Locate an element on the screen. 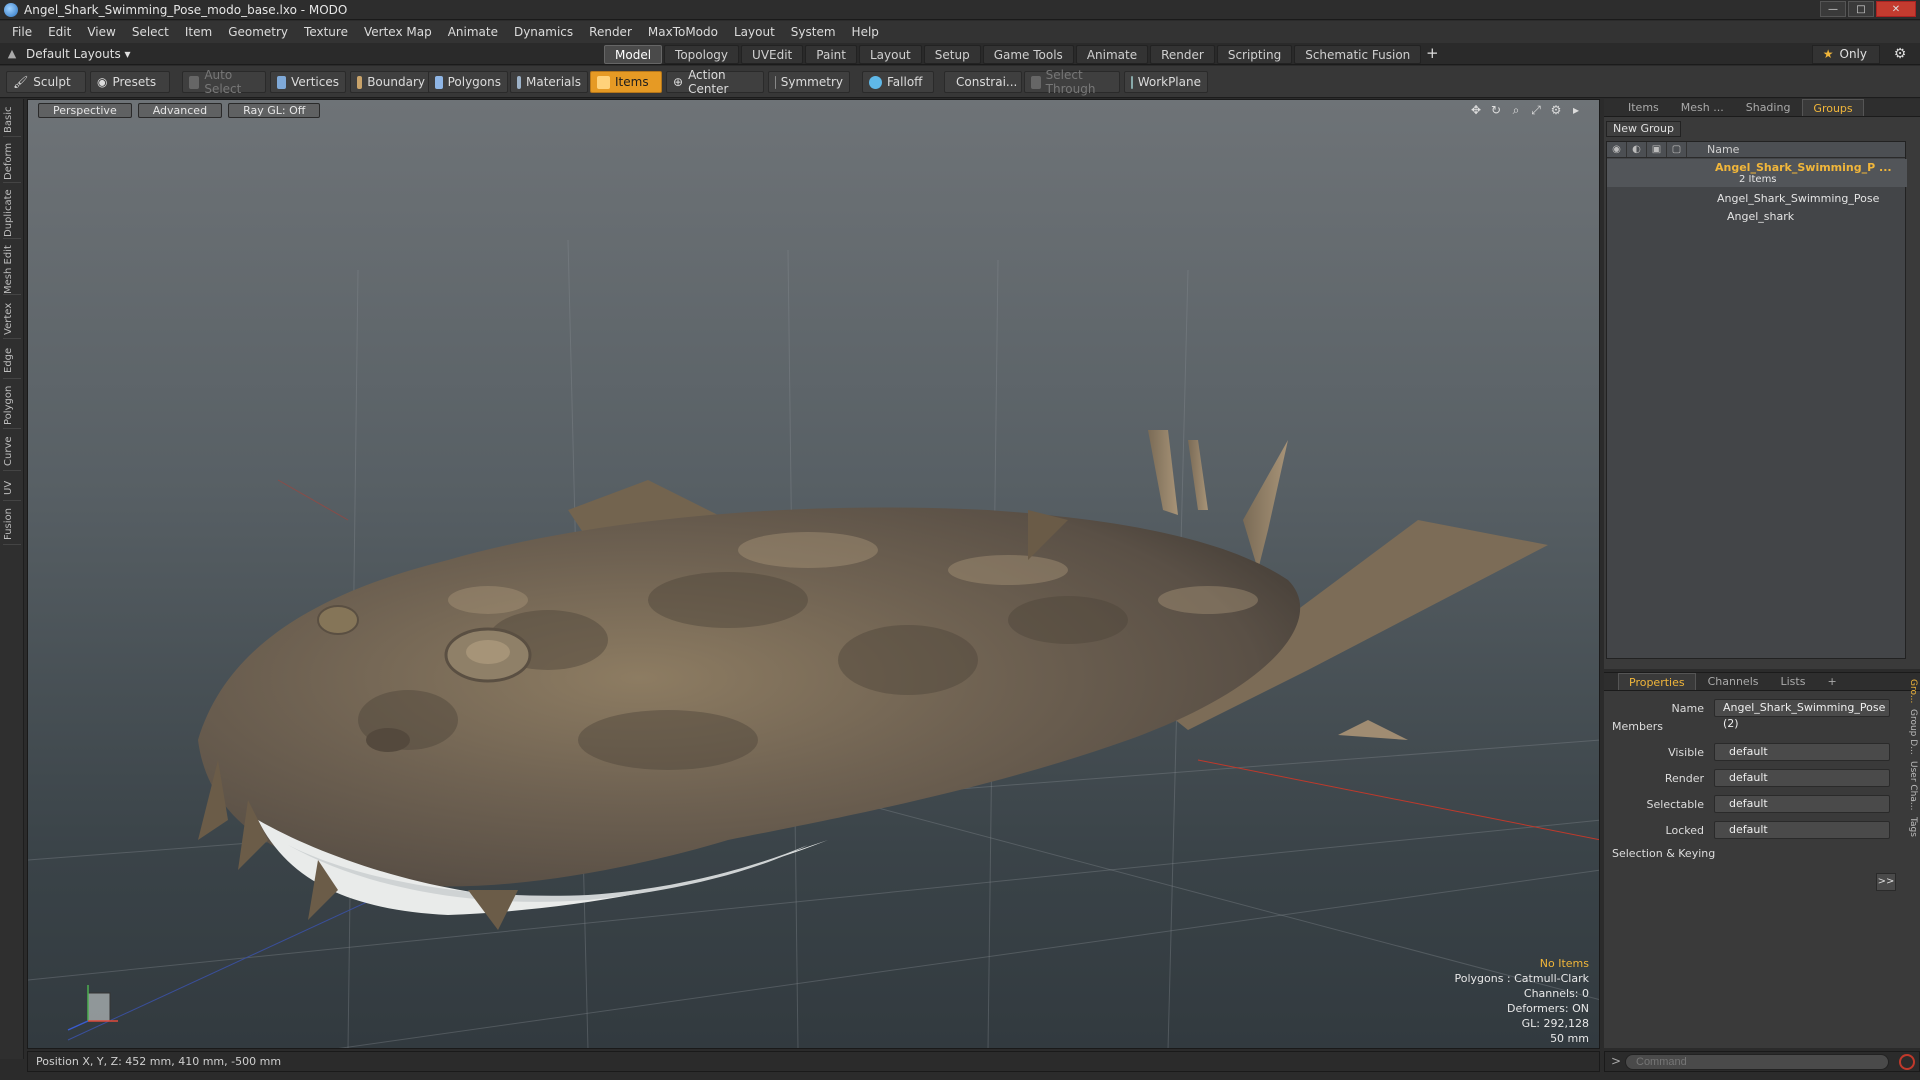 This screenshot has height=1080, width=1920. tab-groups: Groups is located at coordinates (1833, 107).